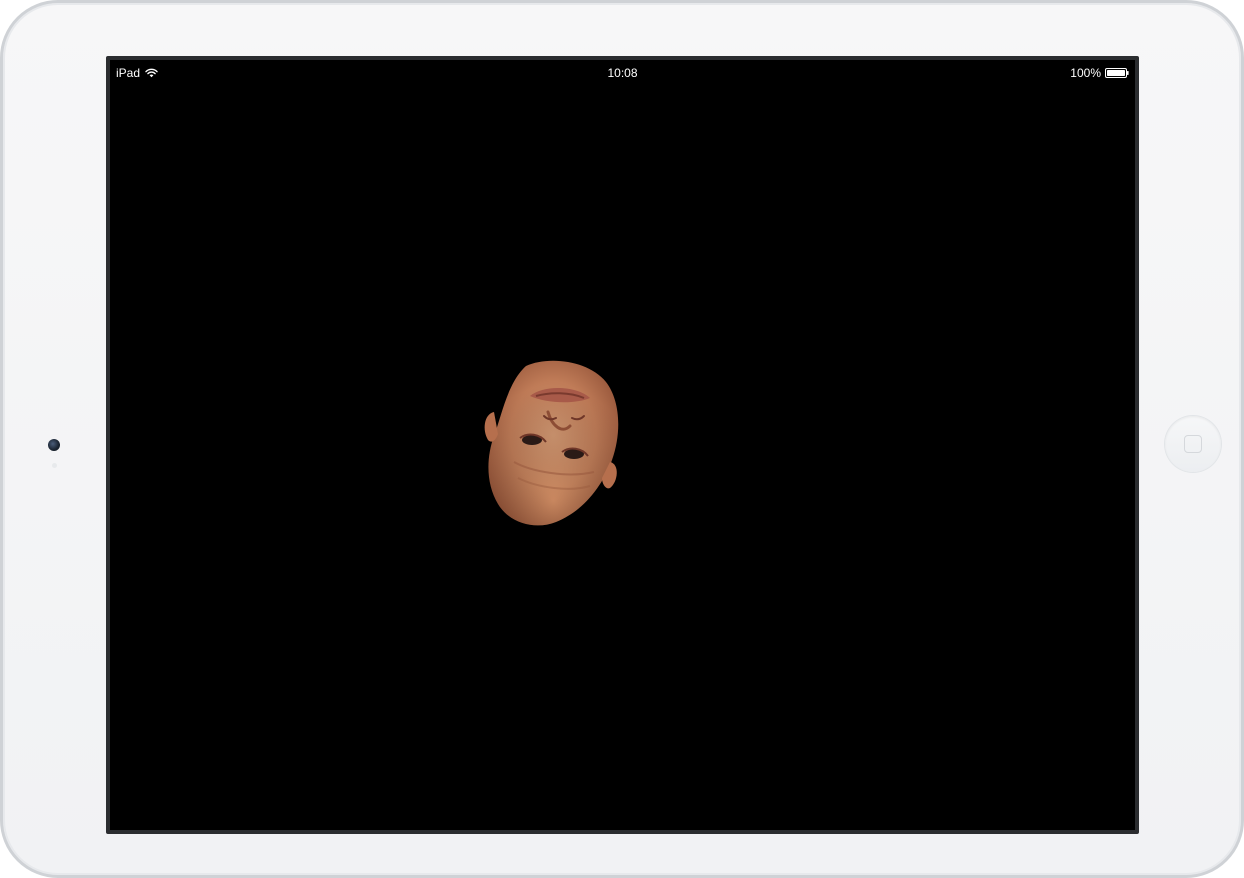 The width and height of the screenshot is (1244, 878). What do you see at coordinates (54, 465) in the screenshot?
I see `ambient-light-sensor` at bounding box center [54, 465].